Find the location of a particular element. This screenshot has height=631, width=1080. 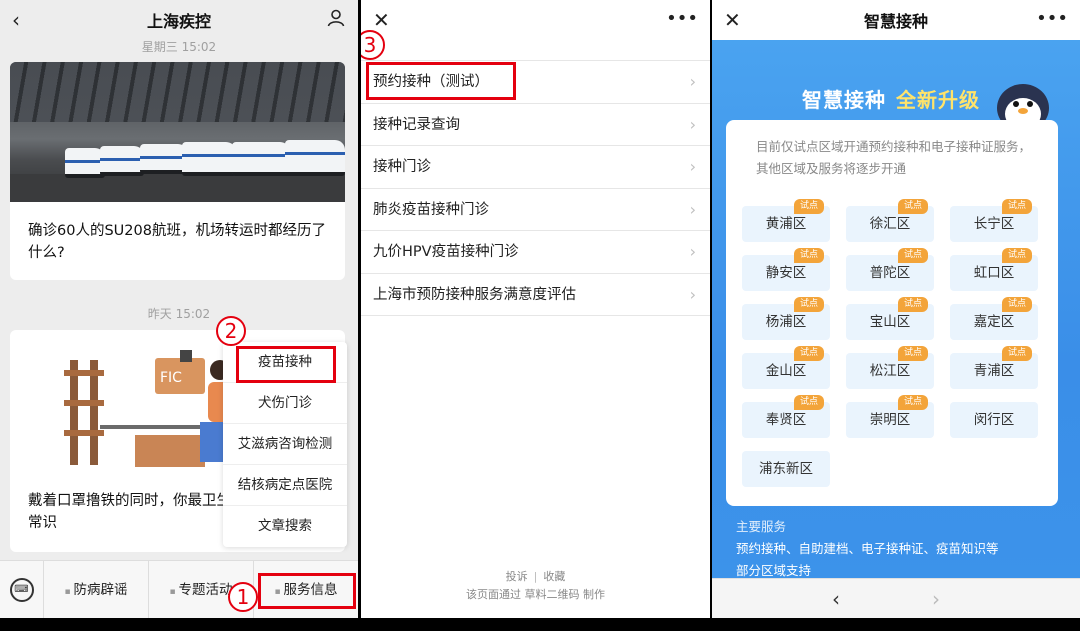

tab-activities-label: 专题活动 is located at coordinates (205, 590).